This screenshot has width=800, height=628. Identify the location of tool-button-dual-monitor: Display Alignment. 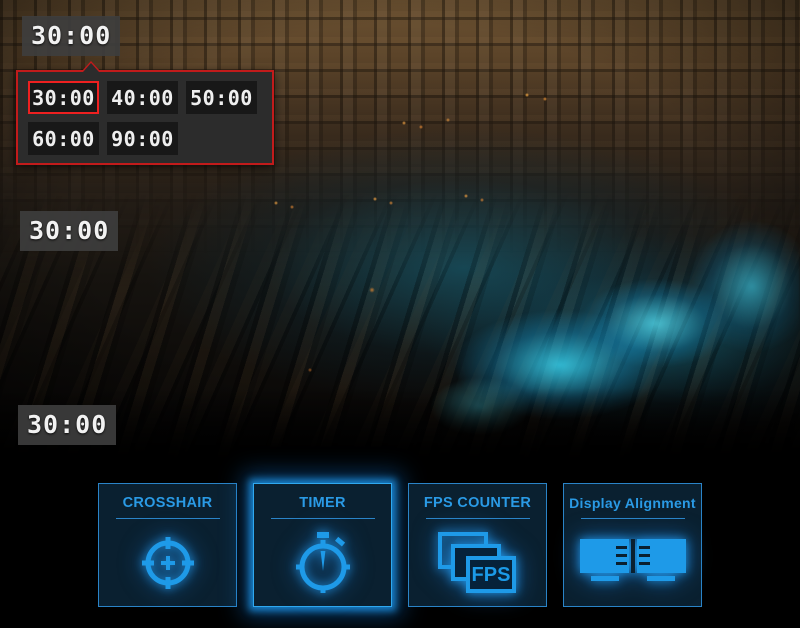
(632, 545).